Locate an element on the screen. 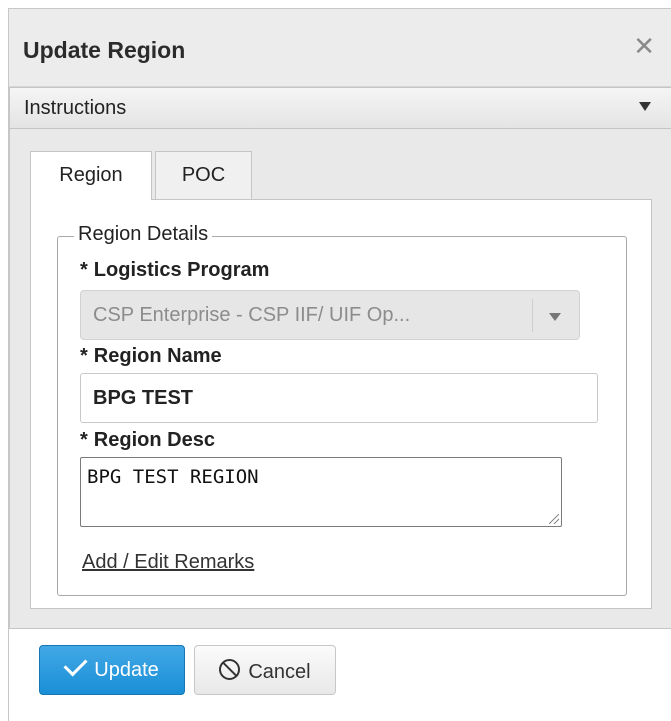  close-icon: ✕ is located at coordinates (644, 46).